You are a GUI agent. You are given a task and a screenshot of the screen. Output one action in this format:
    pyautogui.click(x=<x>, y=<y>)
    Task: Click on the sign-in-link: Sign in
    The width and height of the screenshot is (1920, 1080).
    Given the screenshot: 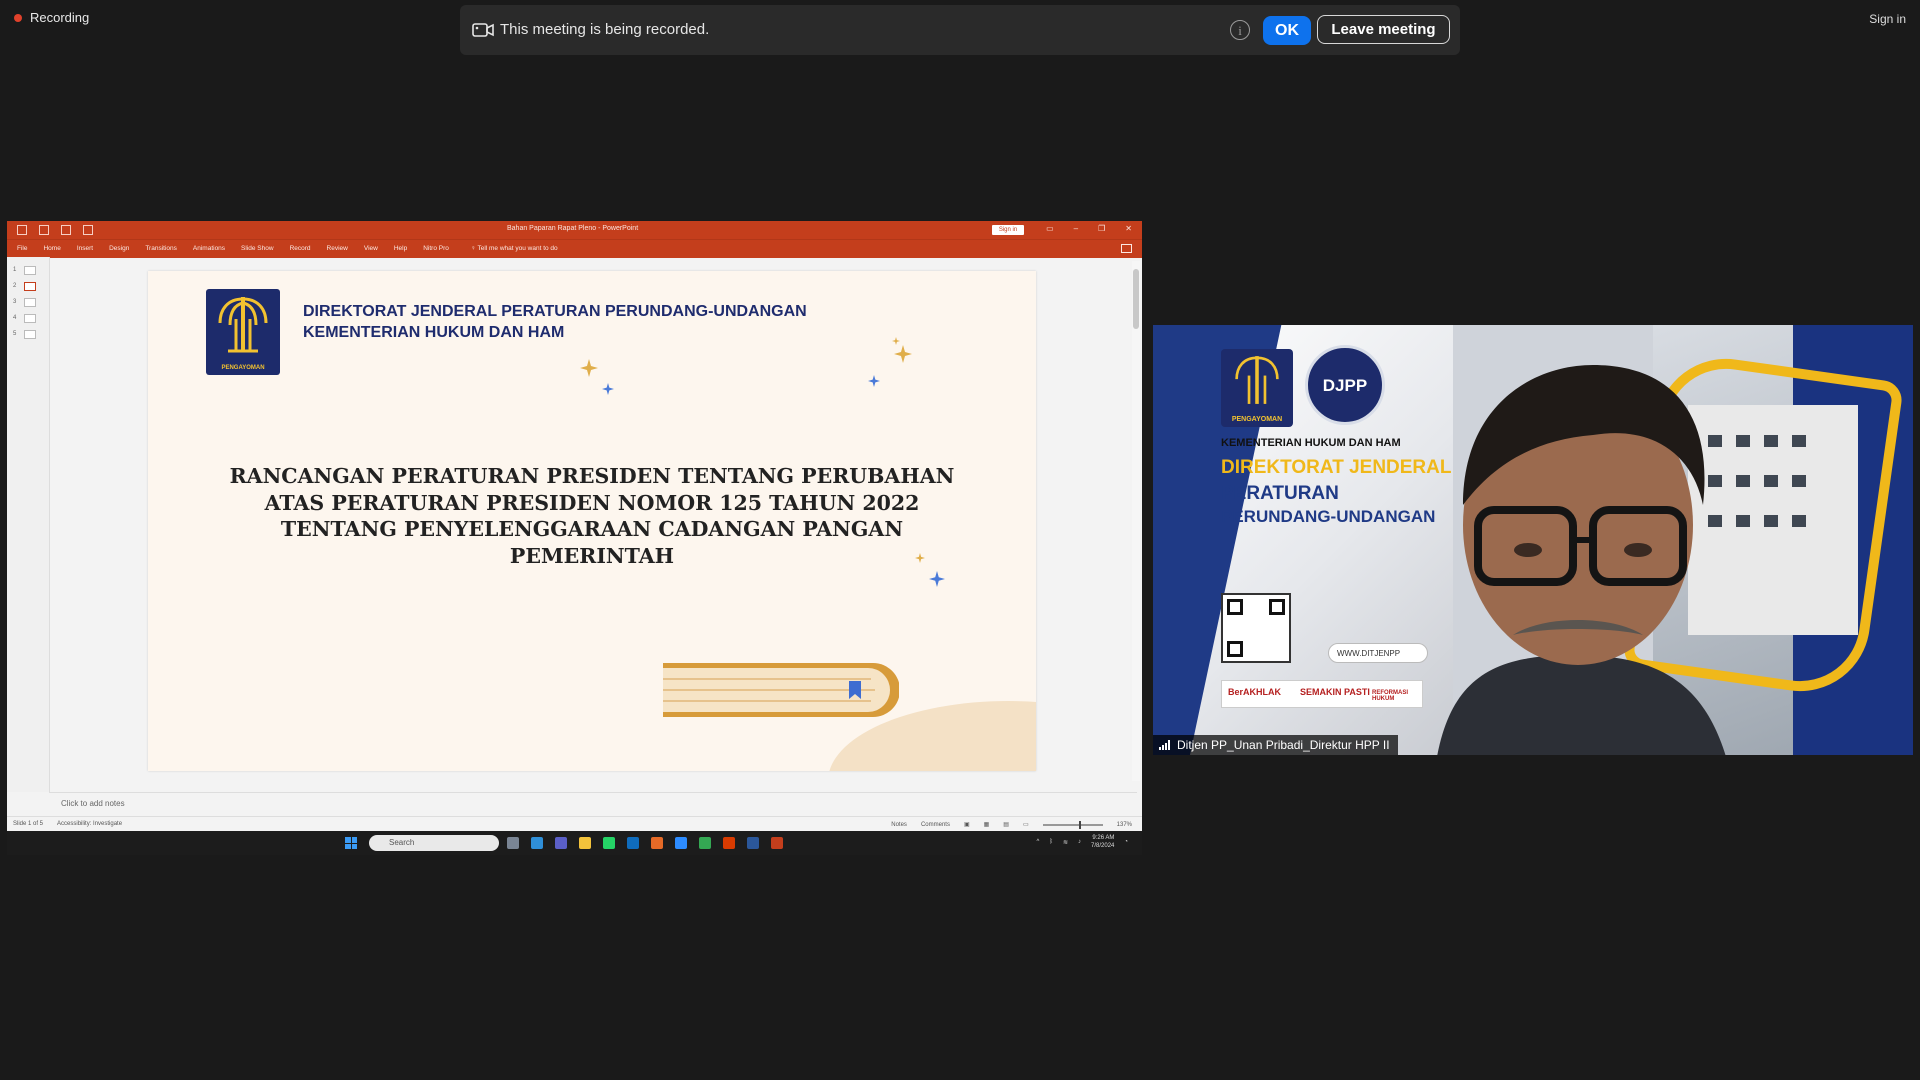 What is the action you would take?
    pyautogui.click(x=1887, y=19)
    